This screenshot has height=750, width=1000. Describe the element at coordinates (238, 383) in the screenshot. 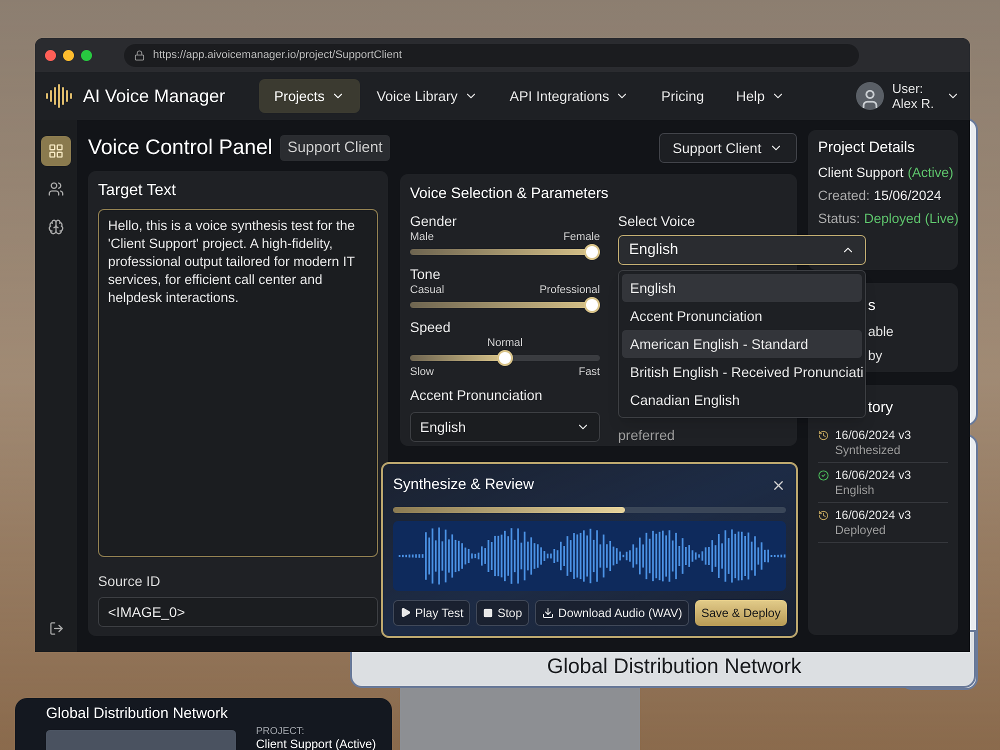

I see `target-text-area: Hello, this is a voice synthesis test for the 'Client Support' project. A high-fidelity, professional output tailored for modern IT services, for efficient call center and helpdesk interactions.` at that location.